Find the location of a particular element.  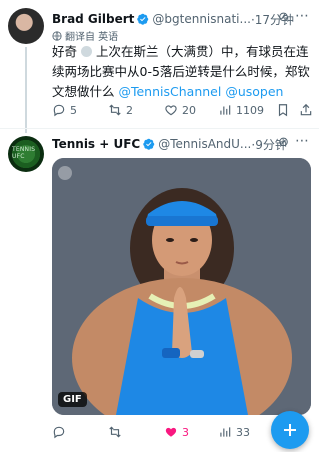

avatar-tennis-ufc: TENNIS UFC is located at coordinates (26, 154).